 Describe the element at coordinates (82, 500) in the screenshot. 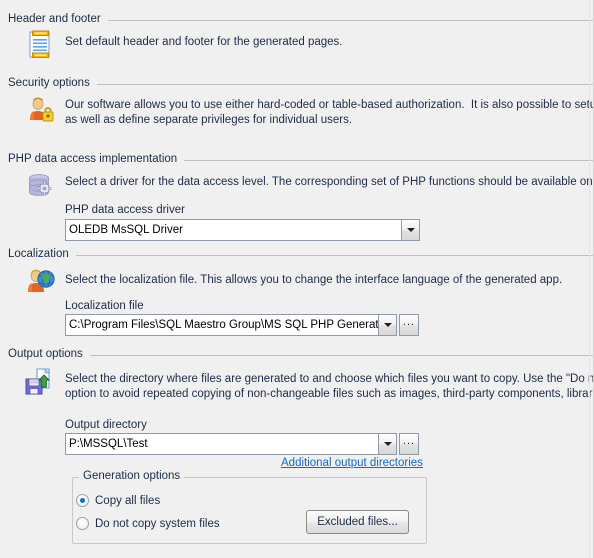

I see `radio-indicator-selected` at that location.